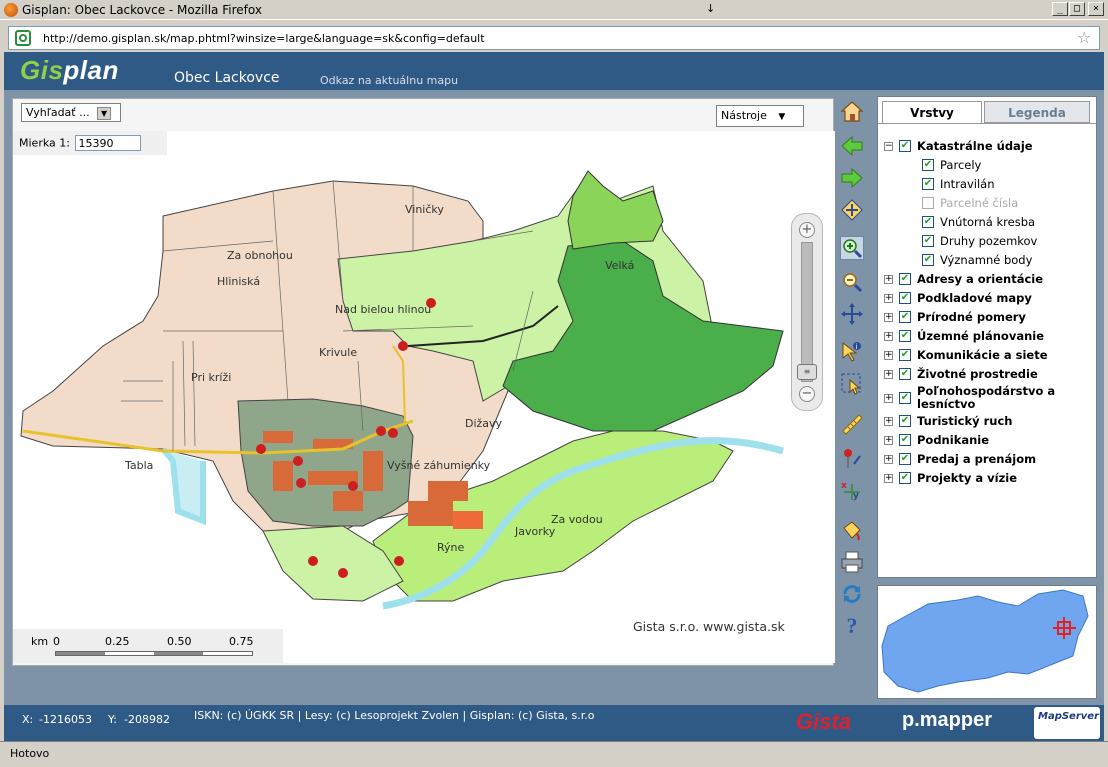  Describe the element at coordinates (852, 490) in the screenshot. I see `coordinates-icon: xy` at that location.